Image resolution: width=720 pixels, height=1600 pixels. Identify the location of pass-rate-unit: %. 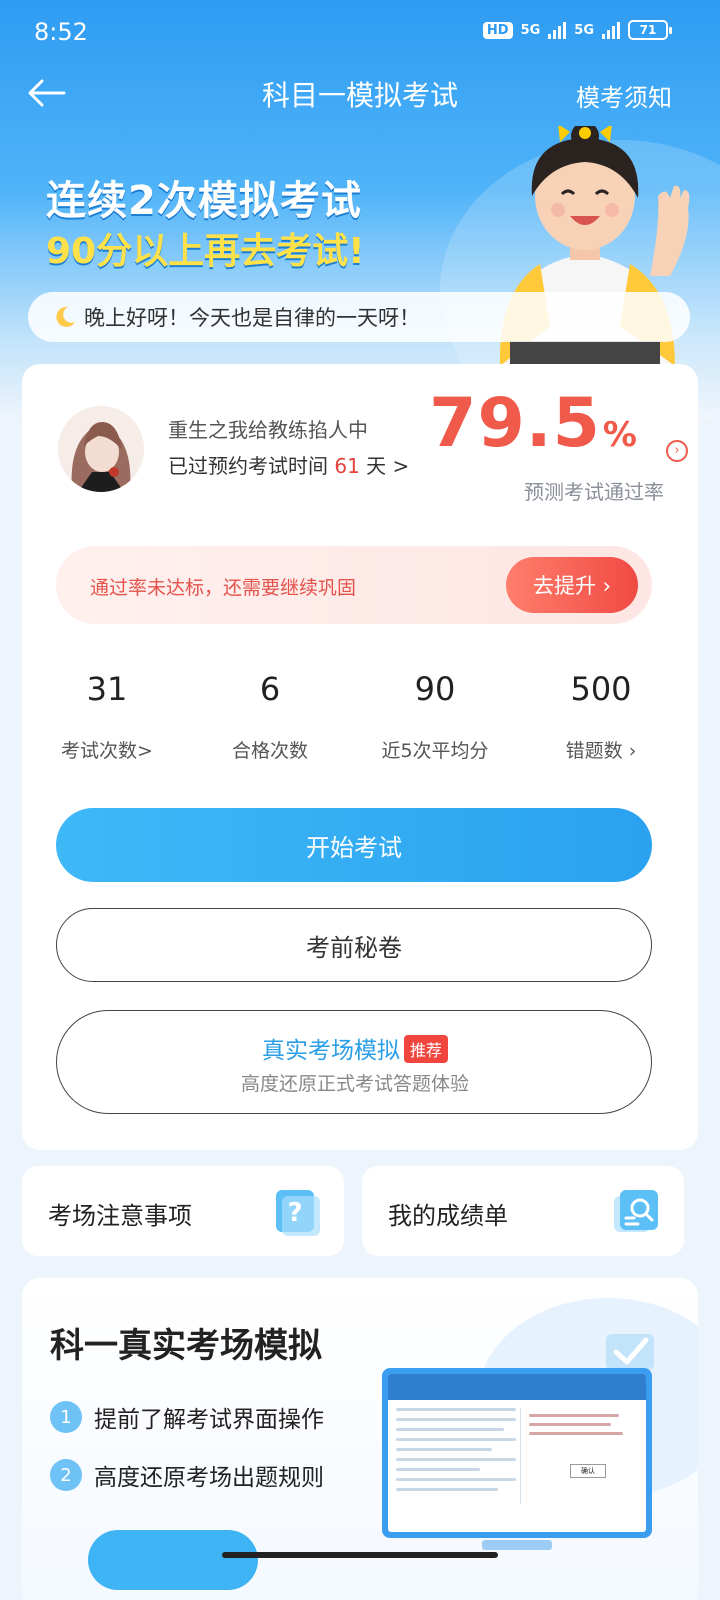
(620, 435).